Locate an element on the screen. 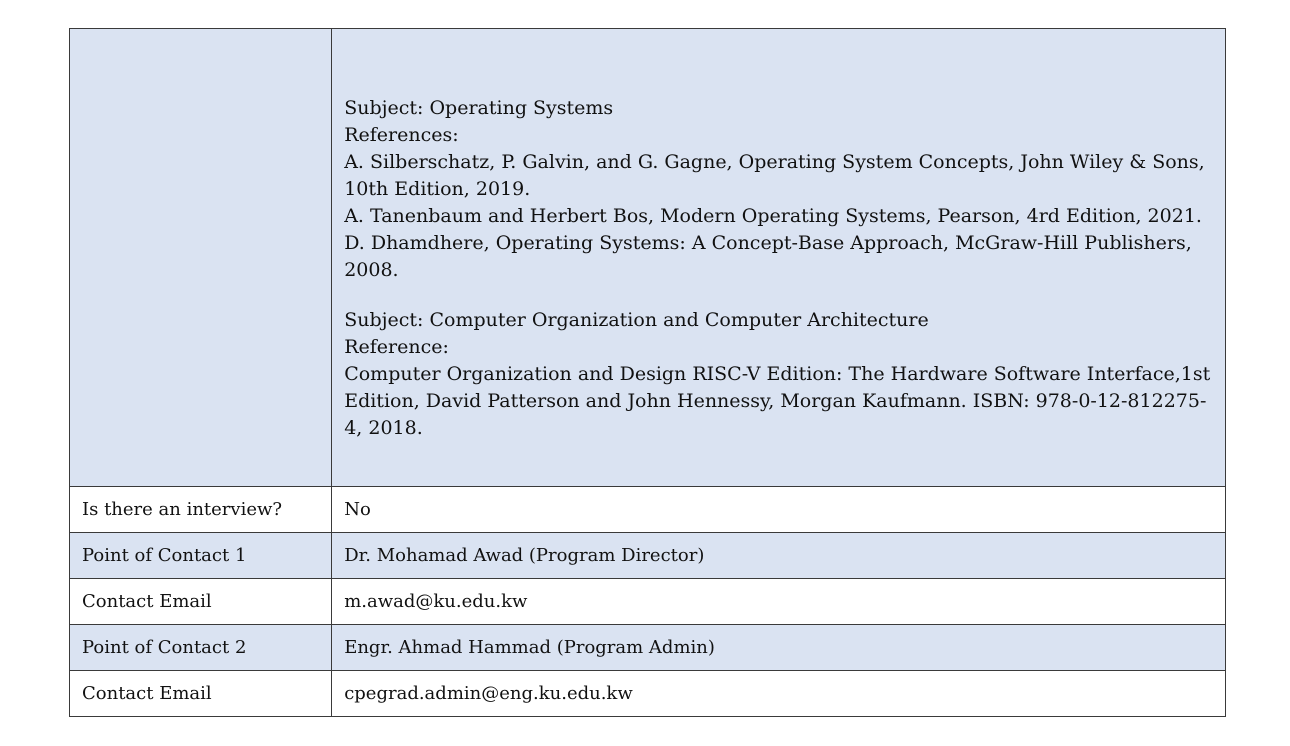 This screenshot has height=746, width=1290. table-row: Is there an interview? No is located at coordinates (647, 509).